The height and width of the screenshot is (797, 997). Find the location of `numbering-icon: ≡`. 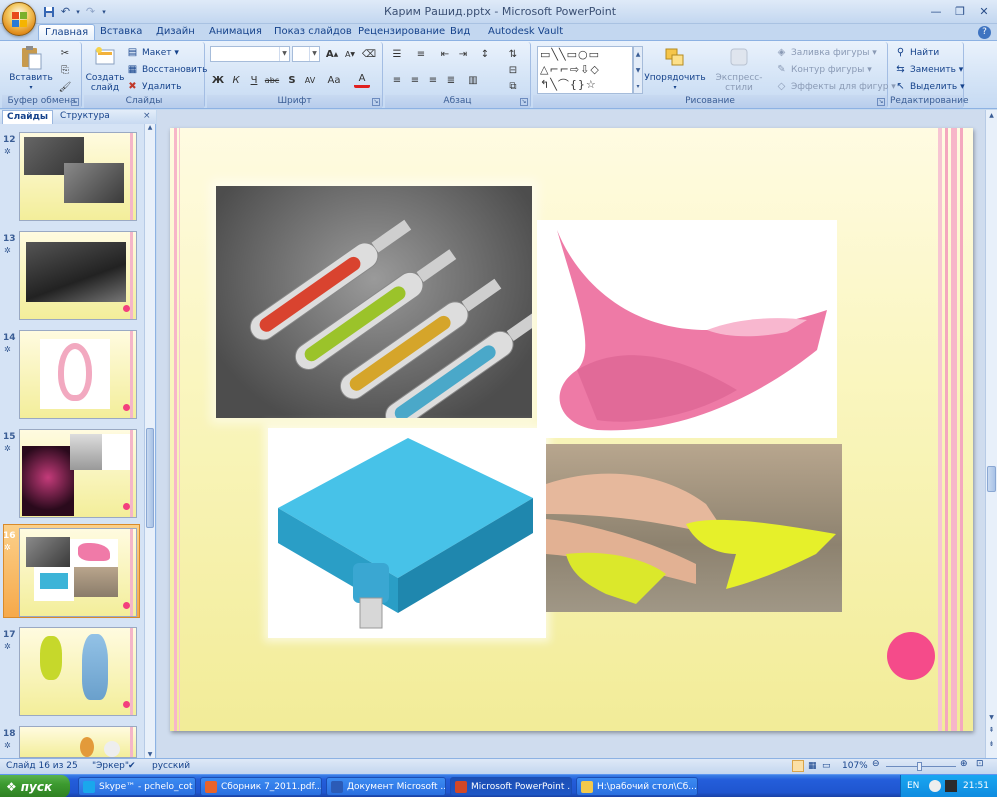

numbering-icon: ≡ is located at coordinates (421, 54).